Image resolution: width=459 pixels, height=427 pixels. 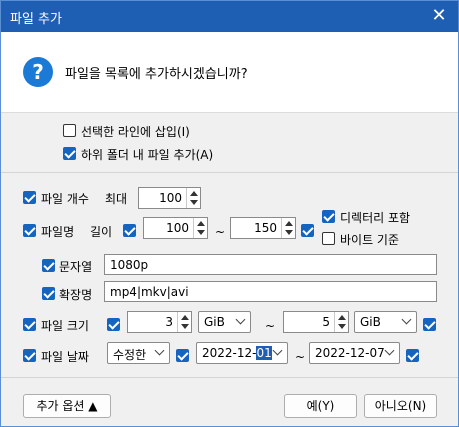 I want to click on file-count-checkbox, so click(x=29, y=197).